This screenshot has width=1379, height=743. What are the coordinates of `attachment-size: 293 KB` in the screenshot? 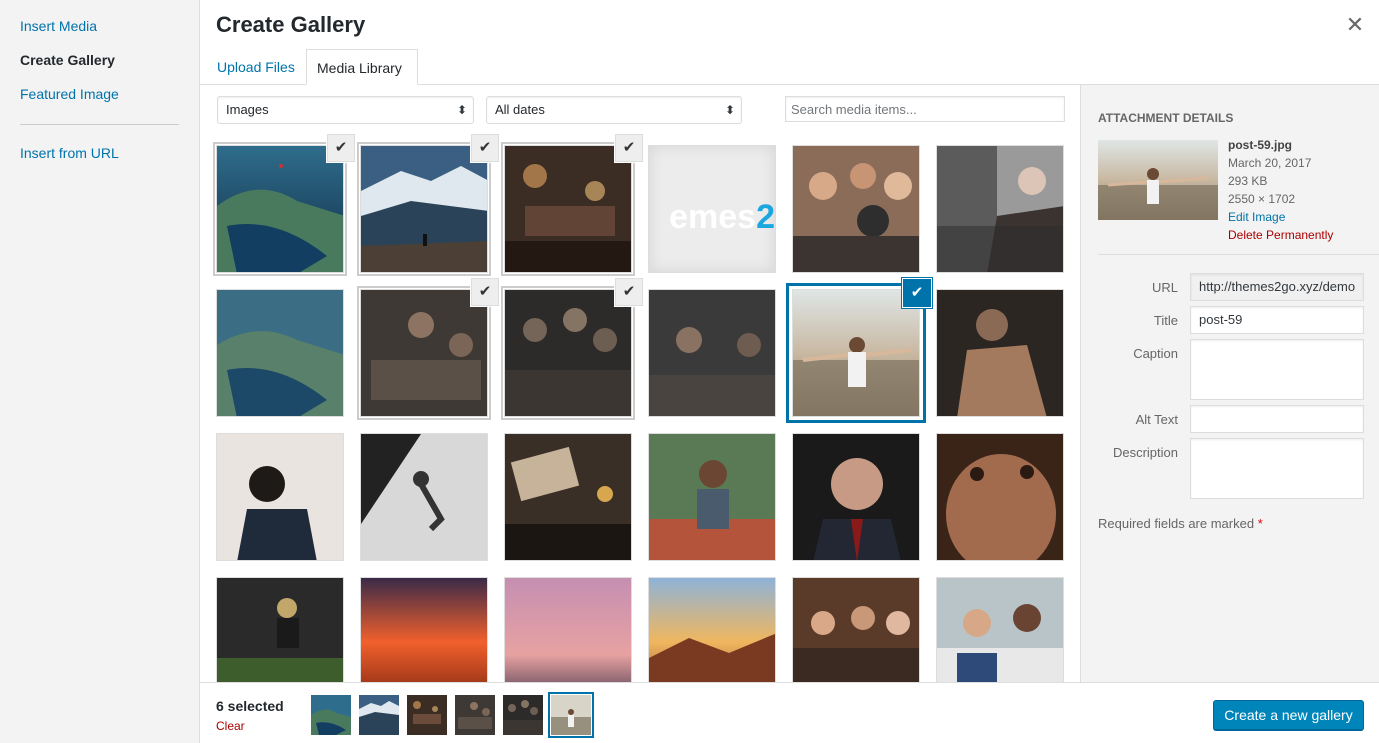 It's located at (1248, 181).